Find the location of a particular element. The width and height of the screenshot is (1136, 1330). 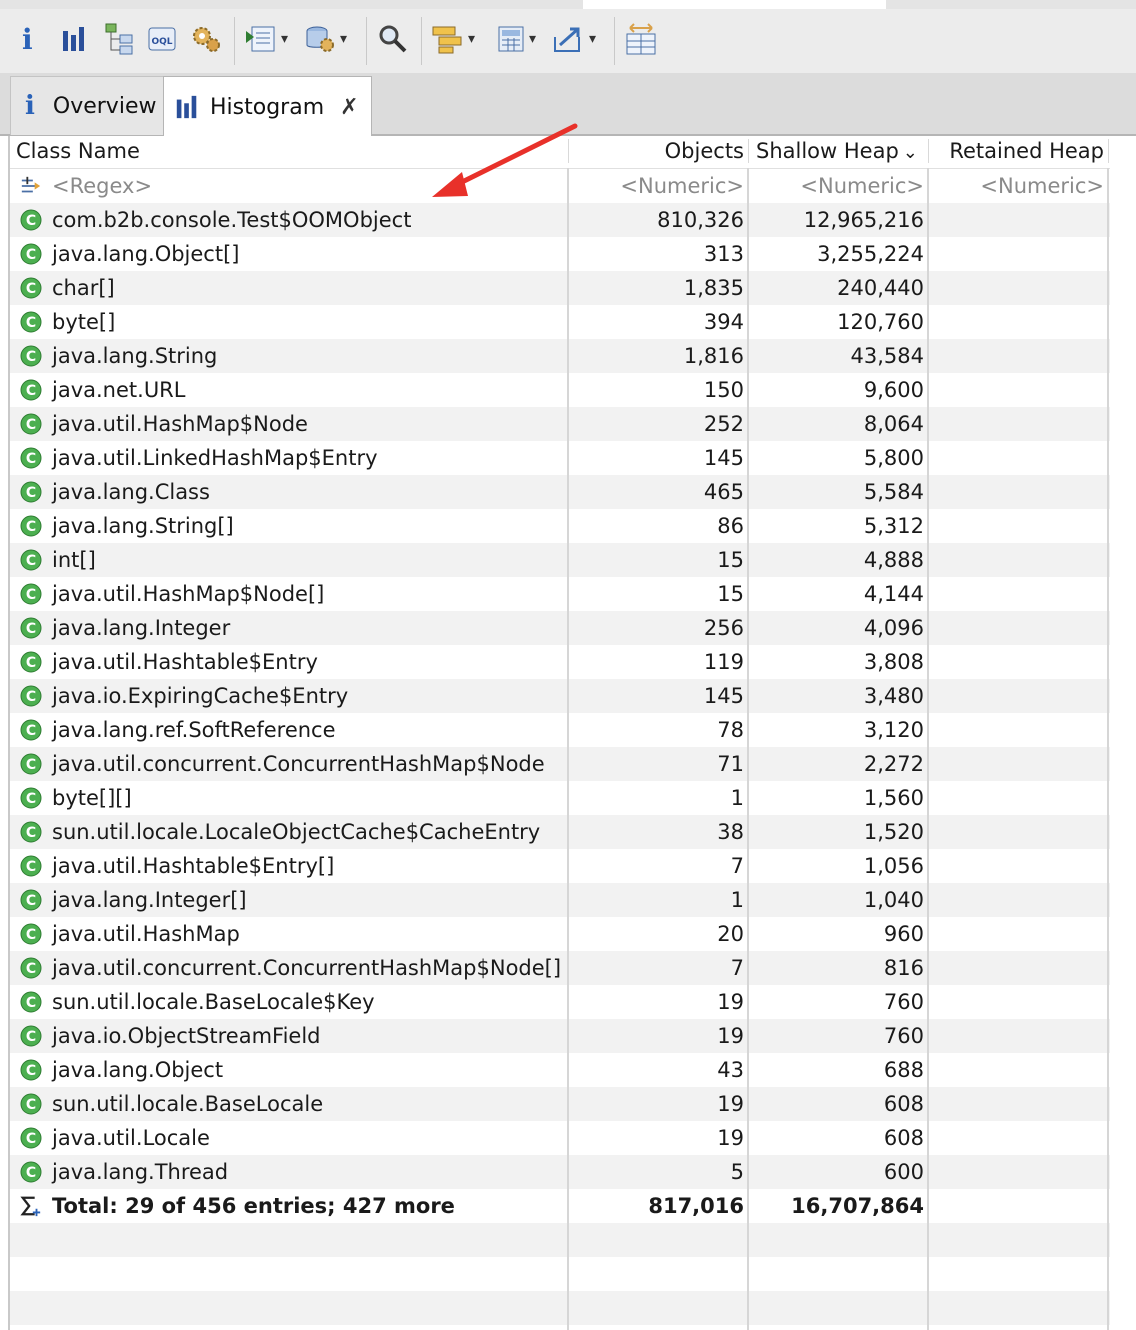

class-name: java.util.Hashtable$Entry is located at coordinates (185, 662).